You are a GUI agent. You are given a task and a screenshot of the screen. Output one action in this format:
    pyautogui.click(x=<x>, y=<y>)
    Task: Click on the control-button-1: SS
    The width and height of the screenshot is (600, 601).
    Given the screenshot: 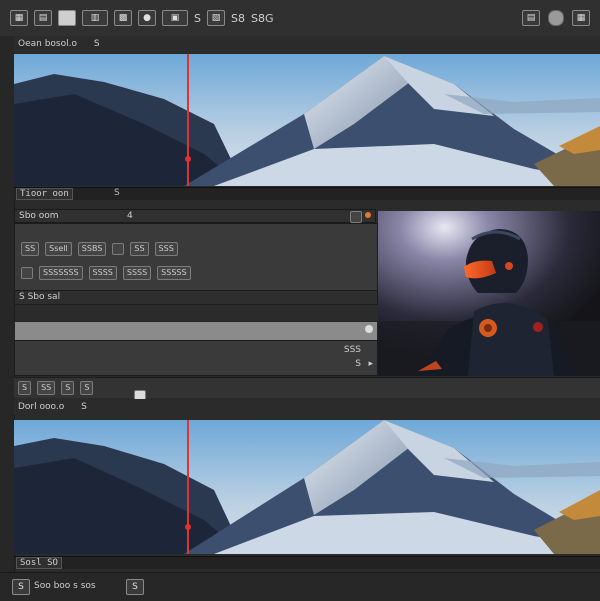 What is the action you would take?
    pyautogui.click(x=30, y=249)
    